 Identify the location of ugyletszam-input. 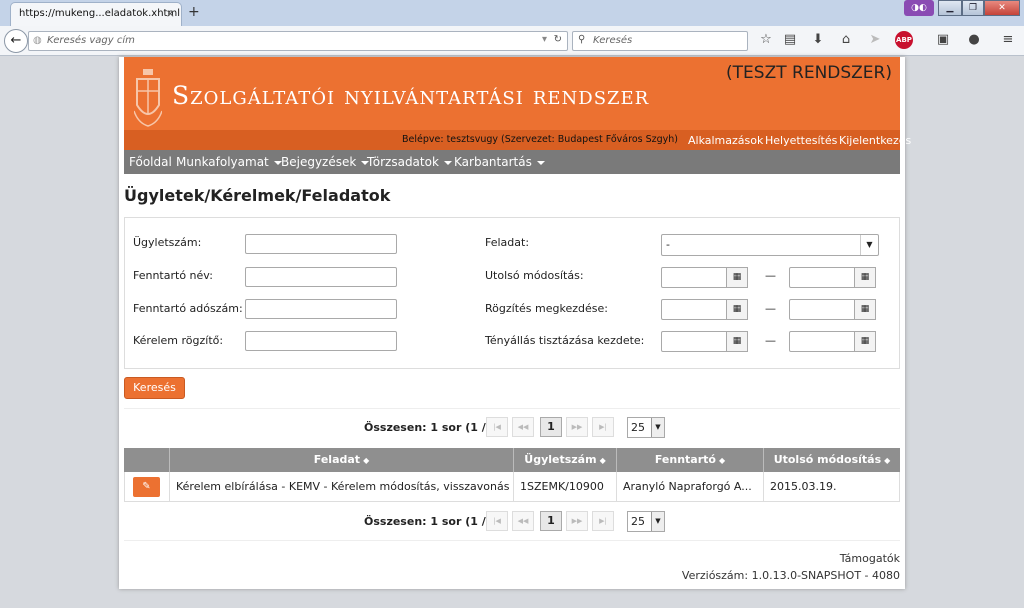
(321, 244).